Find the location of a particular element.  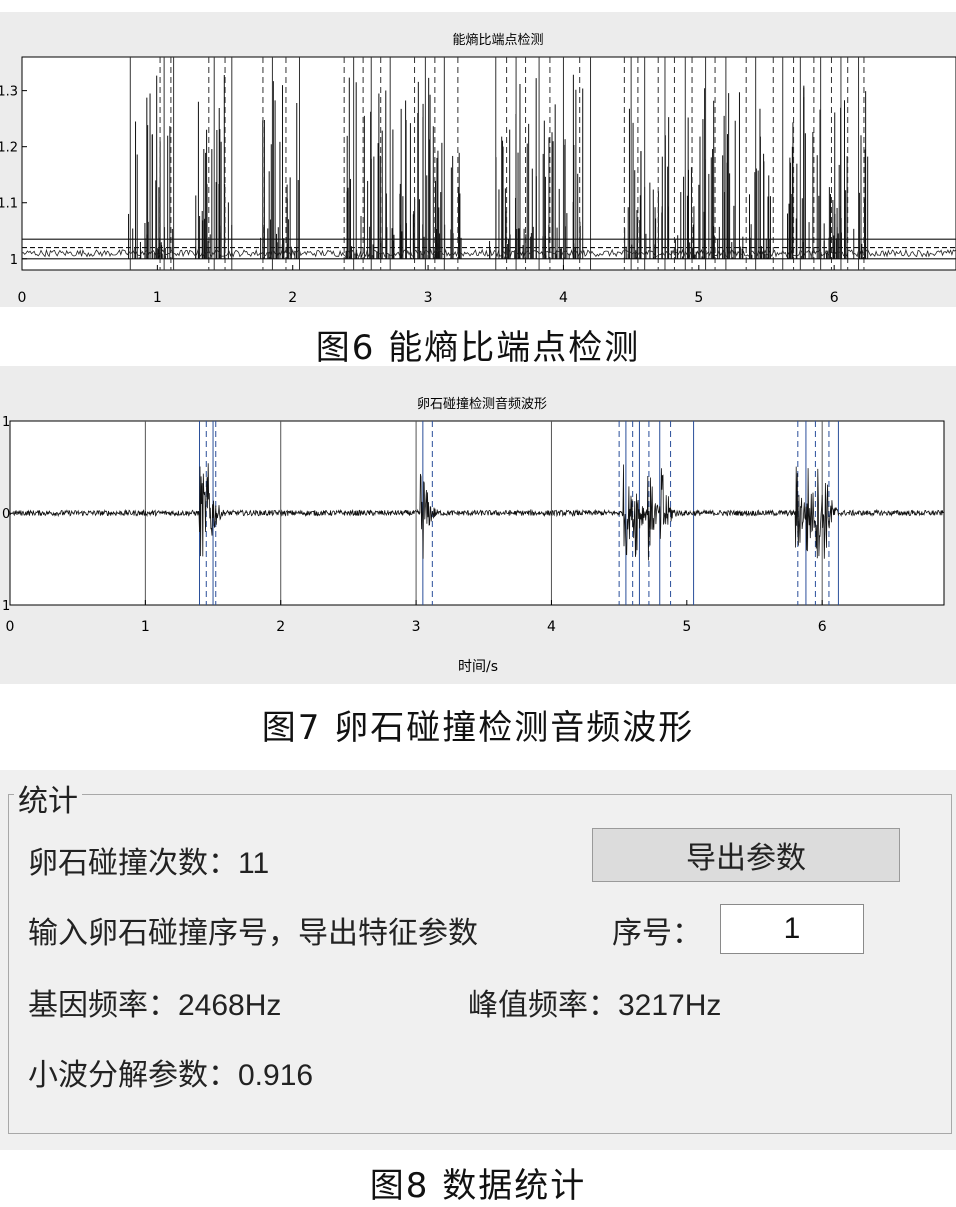

chart-title: 卵石碰撞检测音频波形 is located at coordinates (482, 404).